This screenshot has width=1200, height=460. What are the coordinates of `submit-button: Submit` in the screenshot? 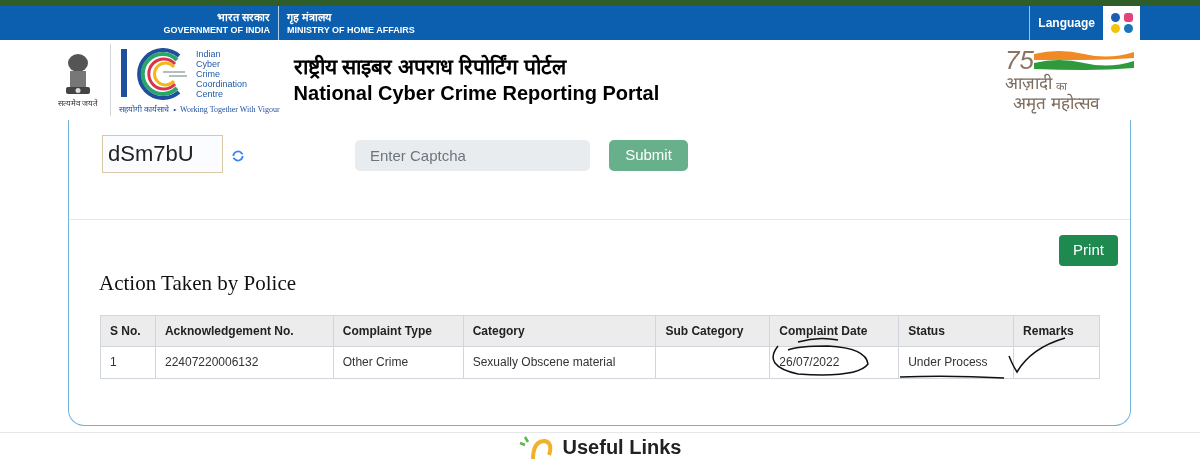 It's located at (648, 155).